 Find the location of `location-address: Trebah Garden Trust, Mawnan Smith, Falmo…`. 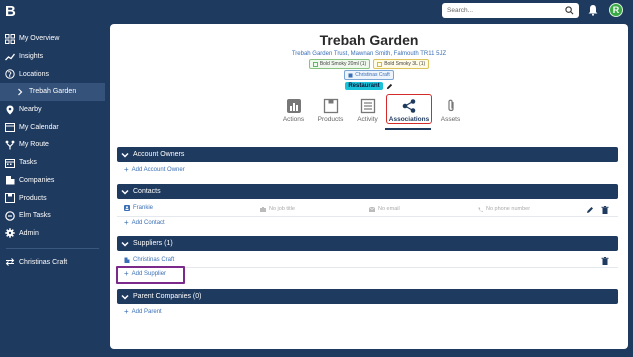

location-address: Trebah Garden Trust, Mawnan Smith, Falmo… is located at coordinates (369, 54).